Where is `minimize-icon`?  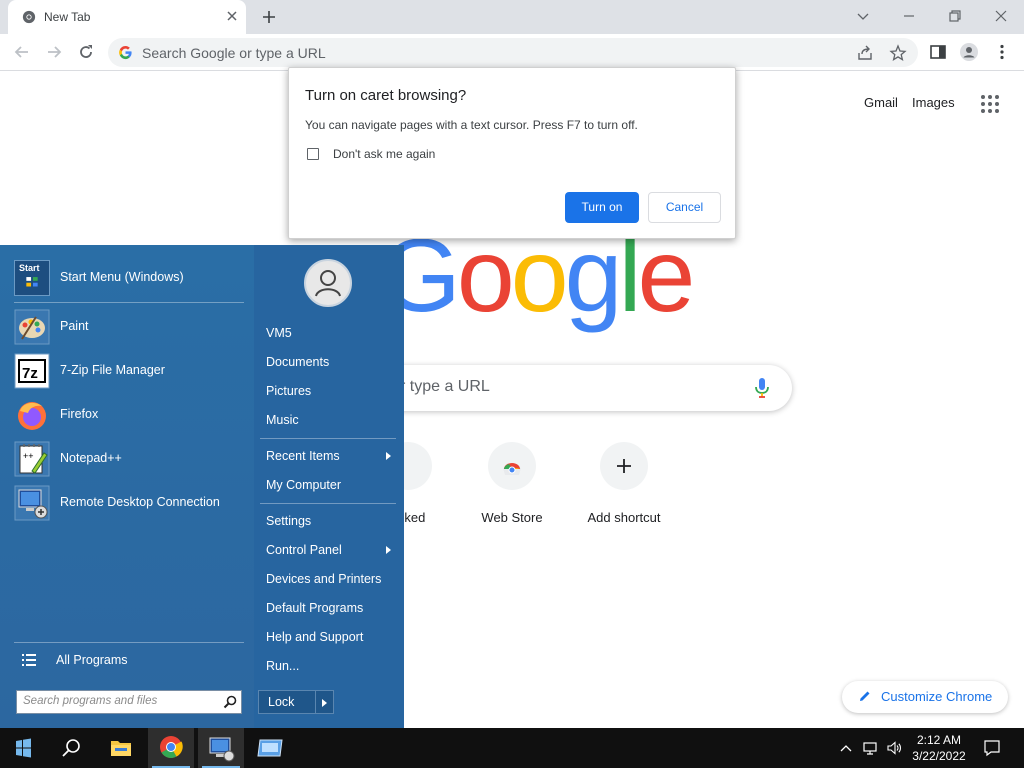 minimize-icon is located at coordinates (909, 16).